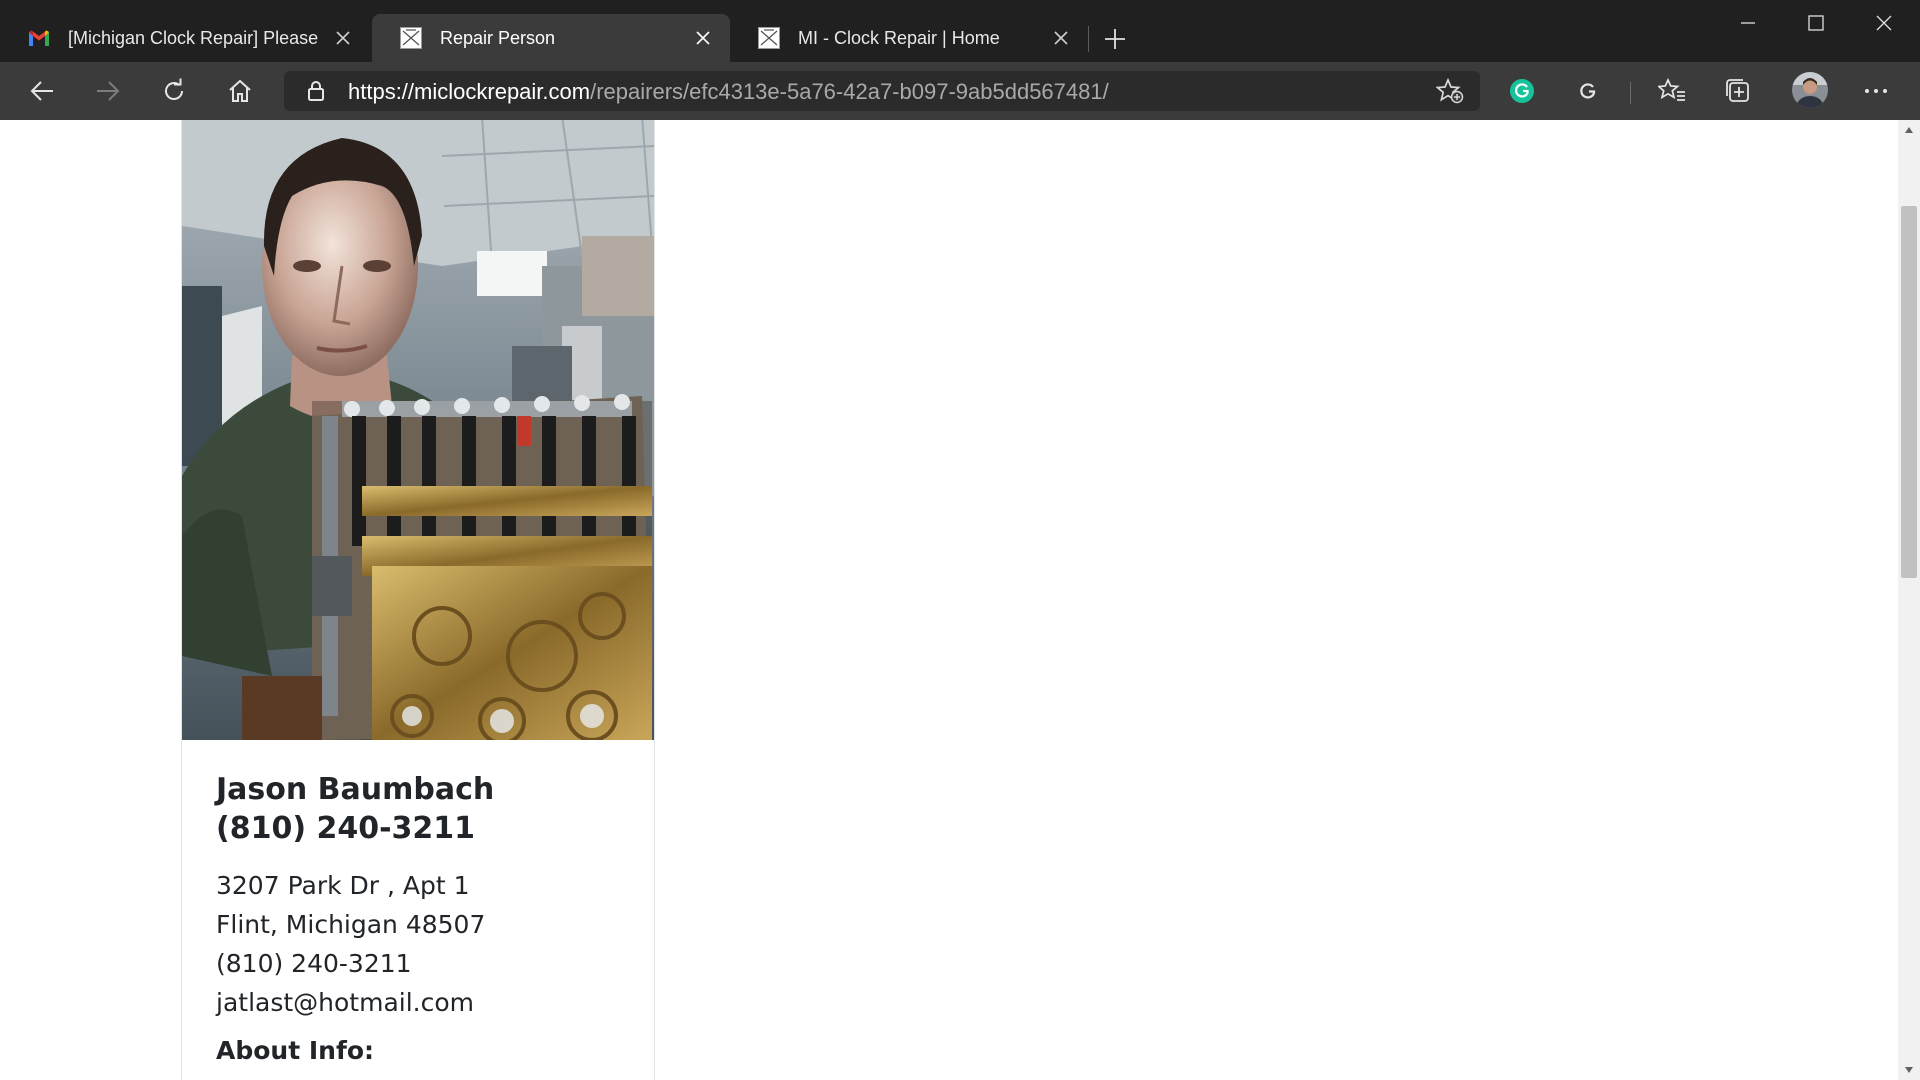  Describe the element at coordinates (351, 924) in the screenshot. I see `address-line-2: Flint, Michigan 48507` at that location.